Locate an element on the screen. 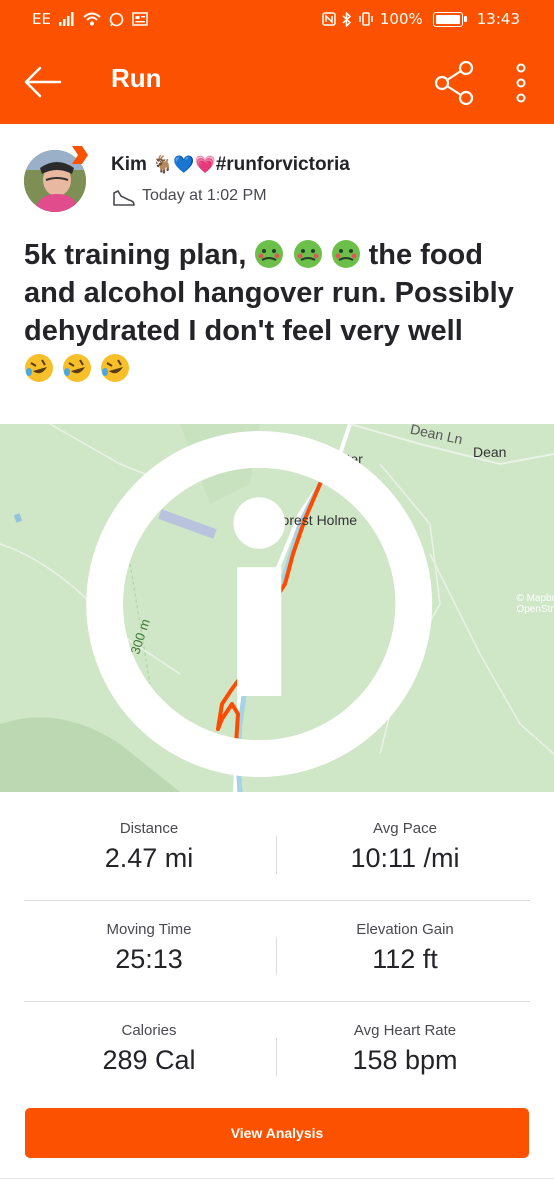 This screenshot has height=1200, width=554. news-icon is located at coordinates (140, 19).